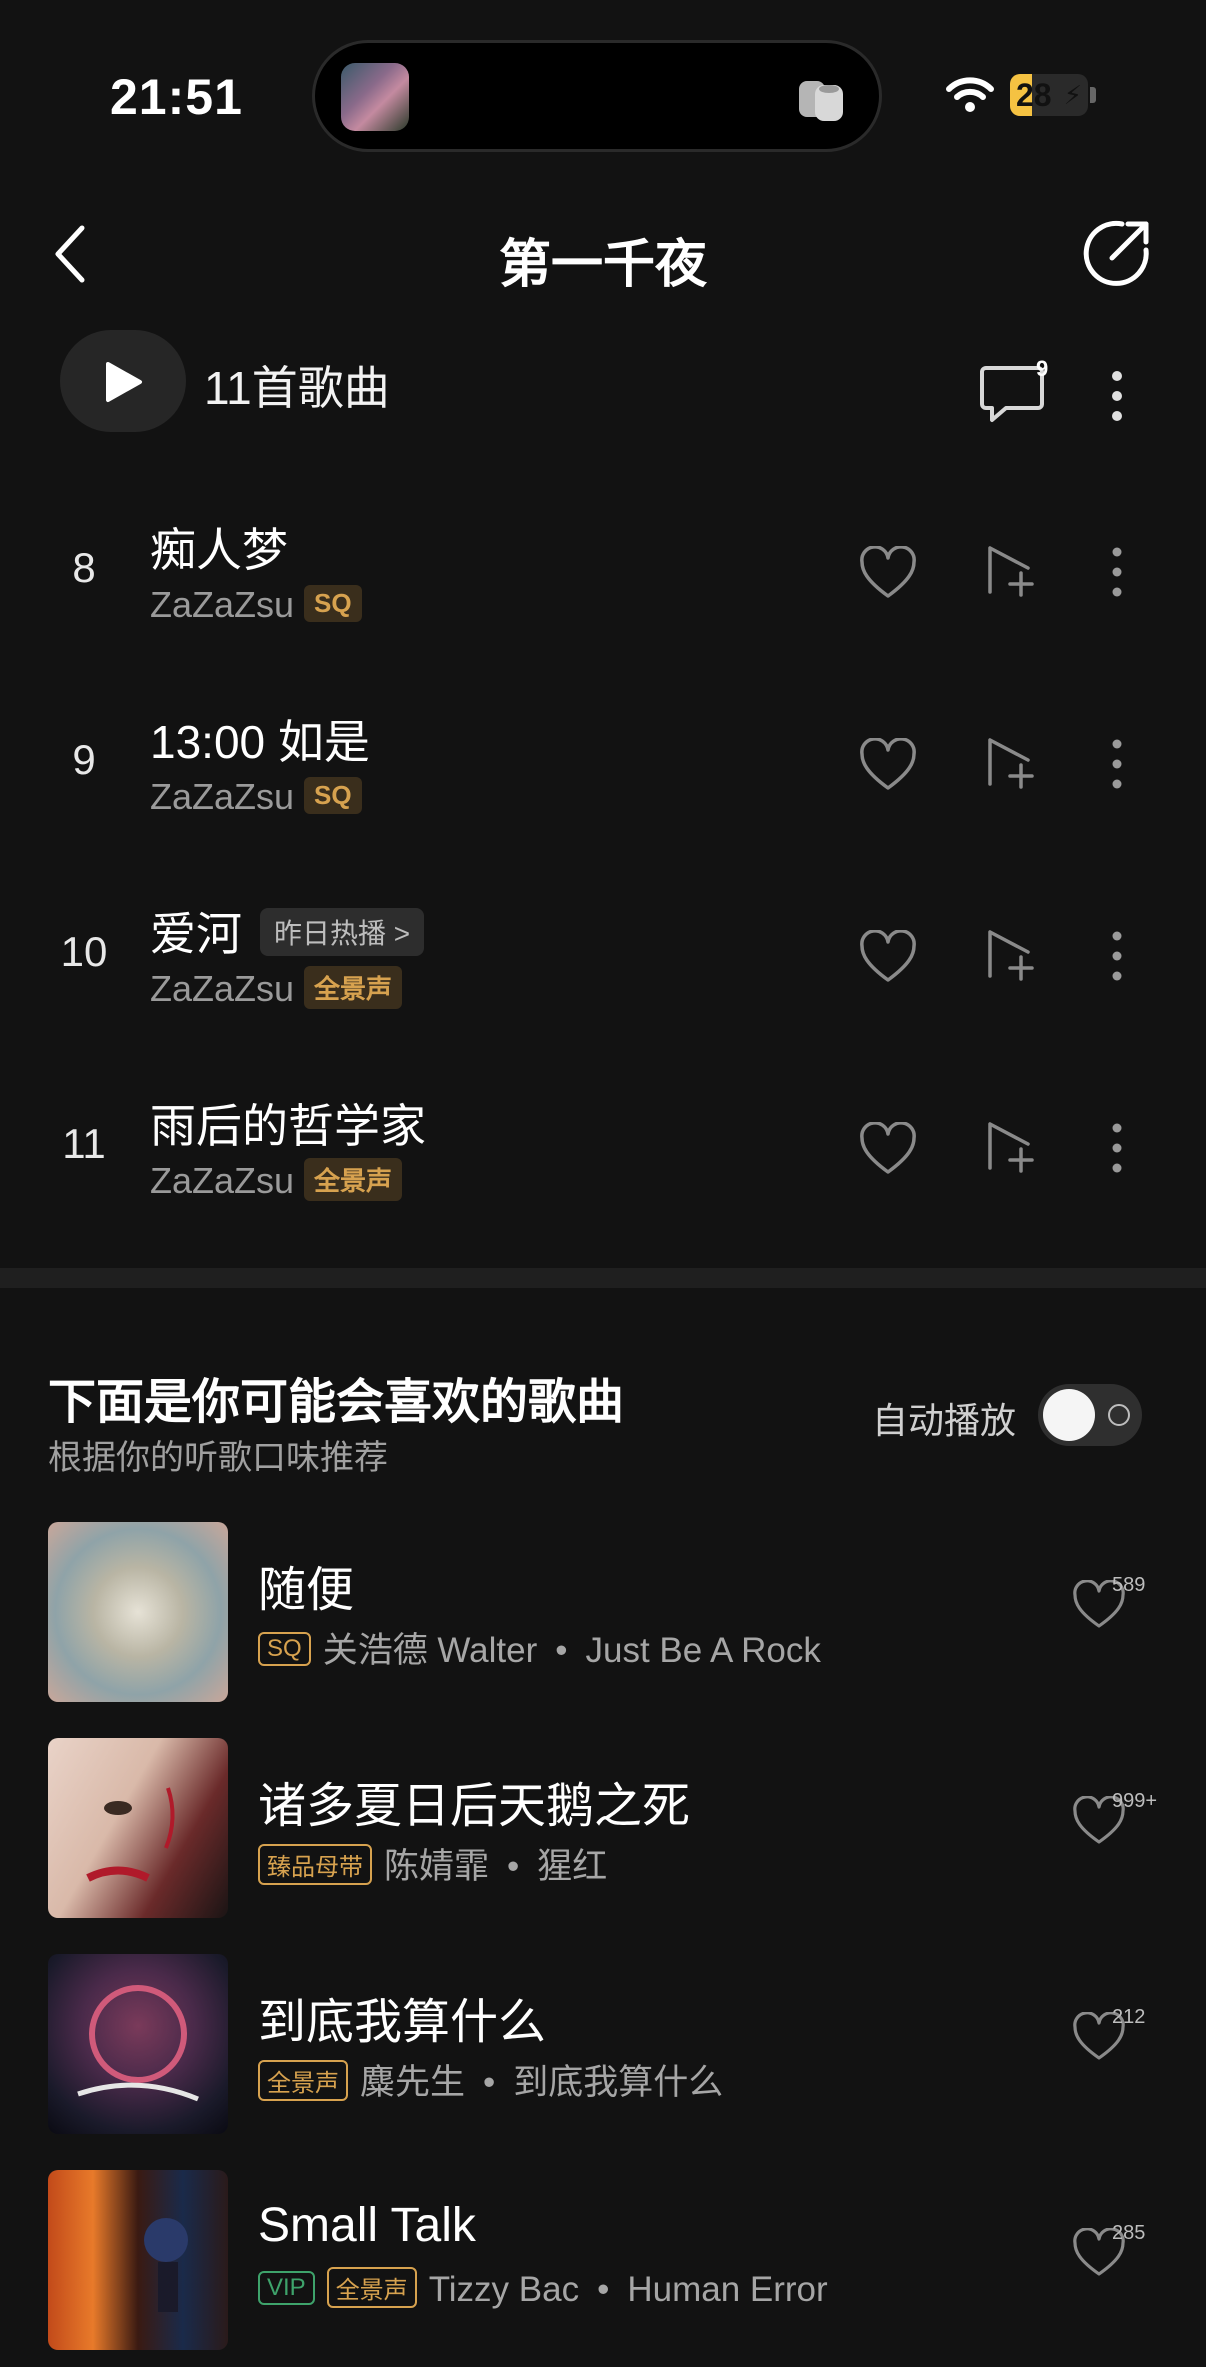  Describe the element at coordinates (1129, 2233) in the screenshot. I see `like-count: 285` at that location.